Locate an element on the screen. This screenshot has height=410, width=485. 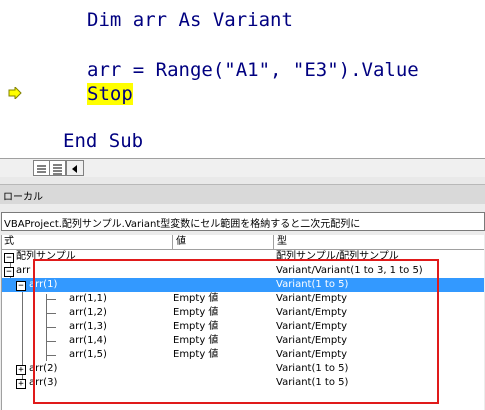
scroll-left-arrow-icon is located at coordinates (74, 169).